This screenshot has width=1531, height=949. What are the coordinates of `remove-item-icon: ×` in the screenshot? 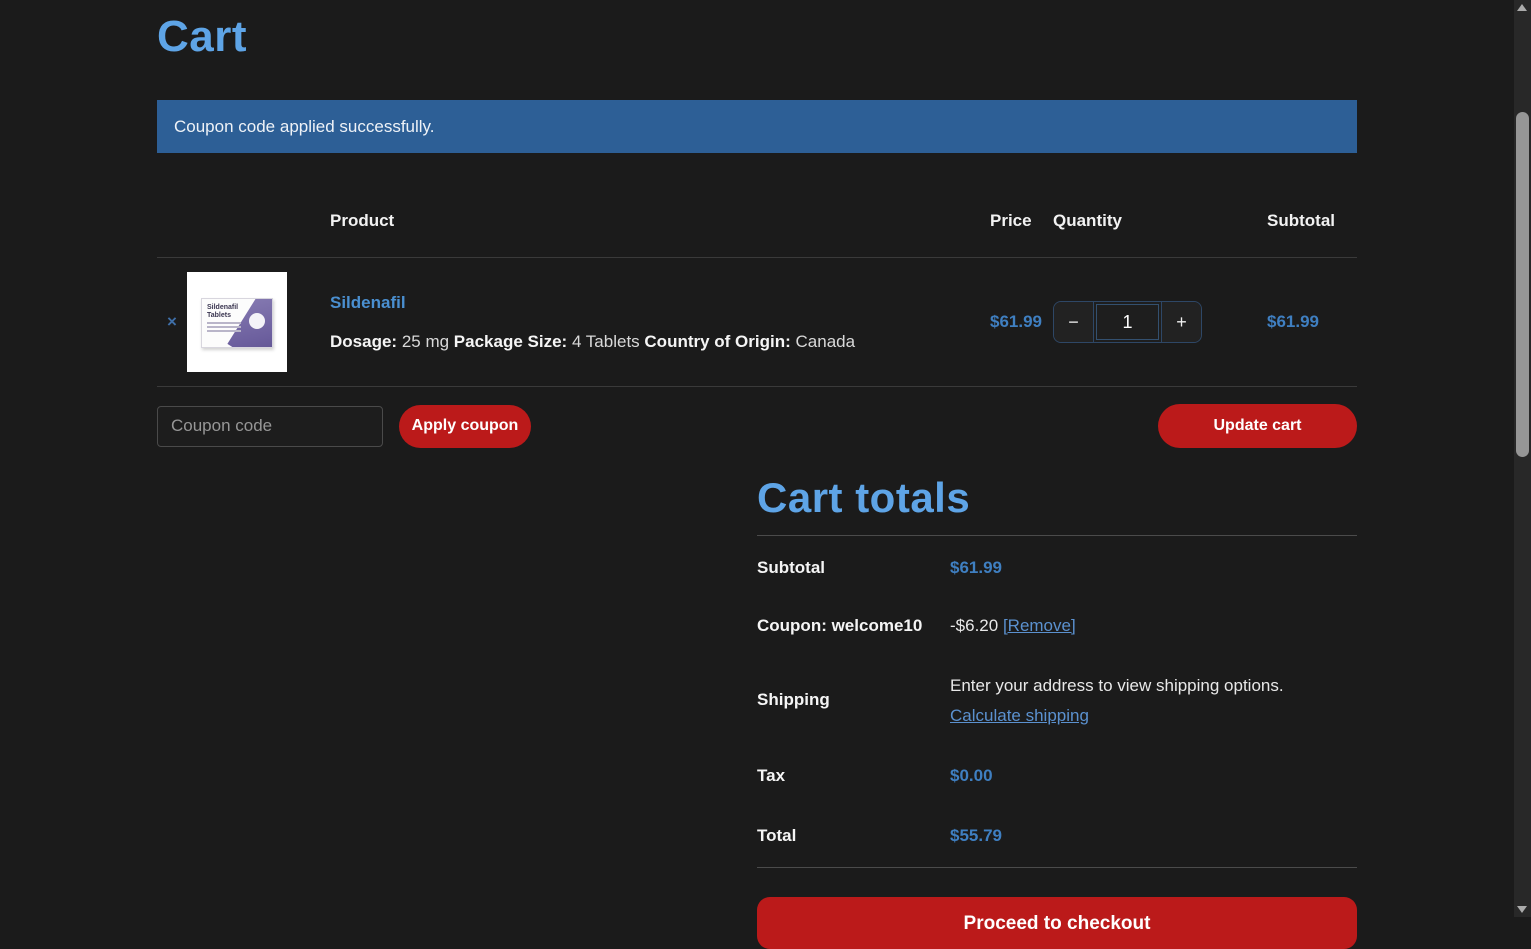 It's located at (172, 322).